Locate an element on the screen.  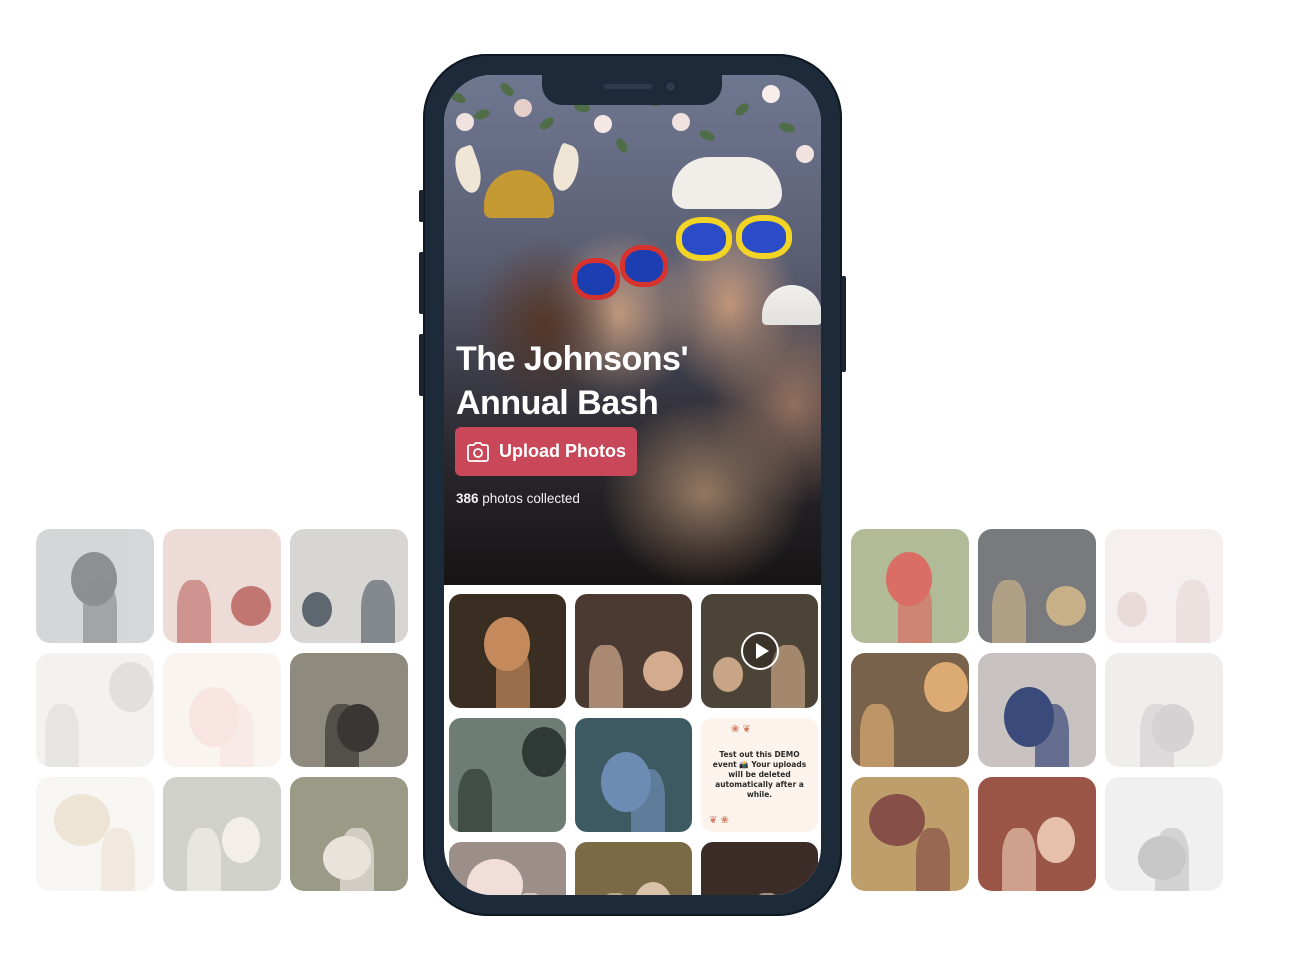
floral-decoration: ❀ ❦ is located at coordinates (741, 729).